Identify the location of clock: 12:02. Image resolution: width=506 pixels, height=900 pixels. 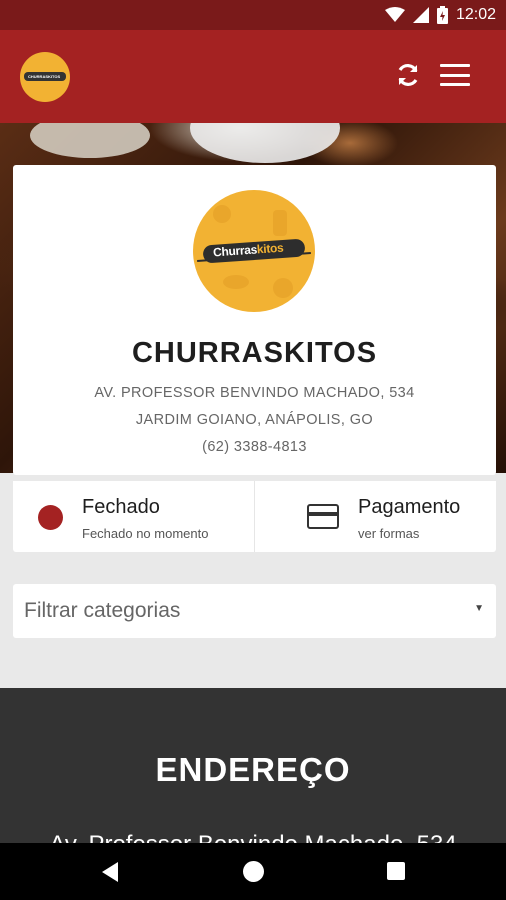
(475, 14).